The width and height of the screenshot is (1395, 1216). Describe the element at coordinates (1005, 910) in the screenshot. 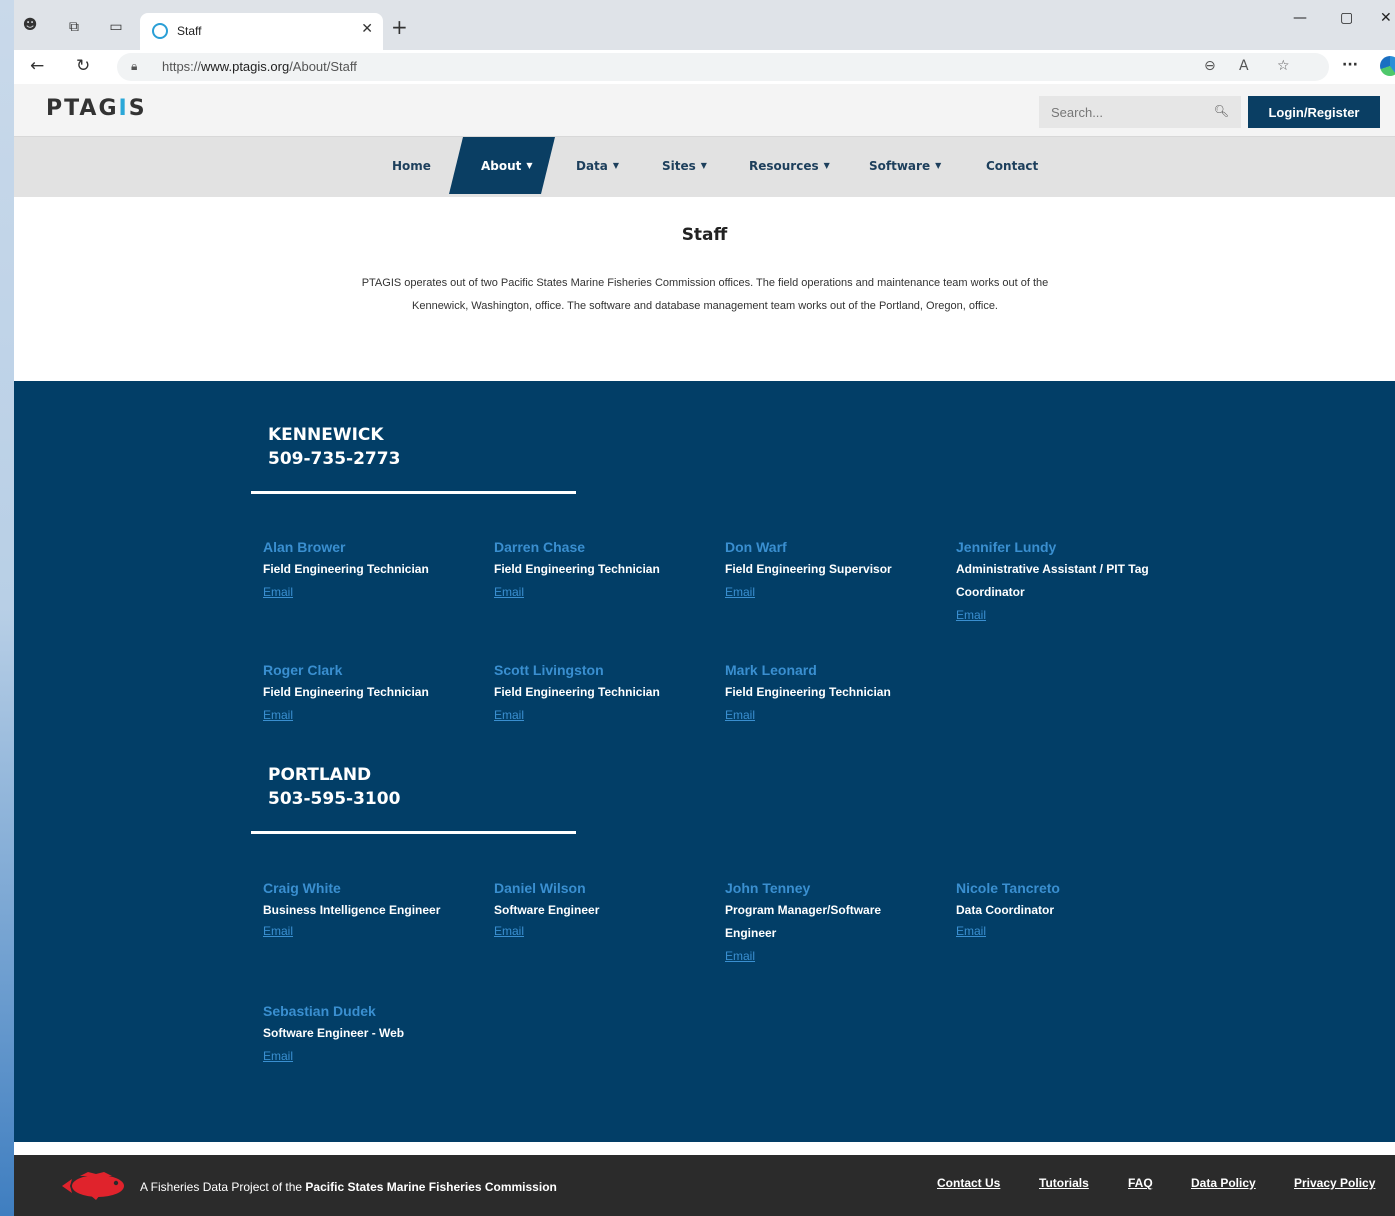

I see `staff-role: Data Coordinator` at that location.